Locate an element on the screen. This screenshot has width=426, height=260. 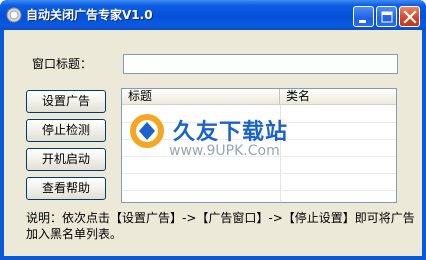
window-frame-bottom is located at coordinates (213, 258).